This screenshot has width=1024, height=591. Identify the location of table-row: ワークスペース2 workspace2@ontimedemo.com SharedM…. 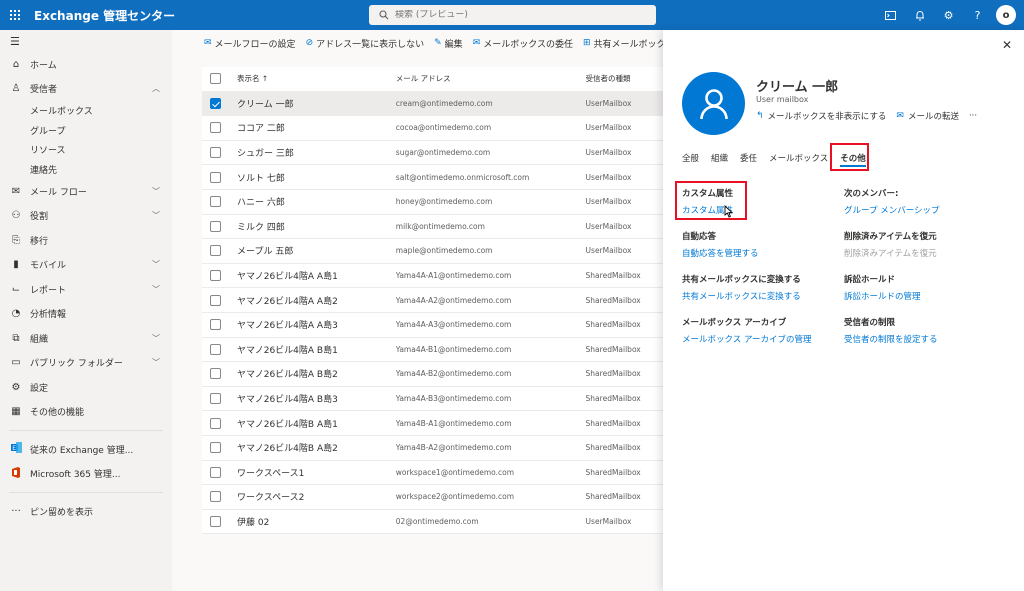
(432, 497).